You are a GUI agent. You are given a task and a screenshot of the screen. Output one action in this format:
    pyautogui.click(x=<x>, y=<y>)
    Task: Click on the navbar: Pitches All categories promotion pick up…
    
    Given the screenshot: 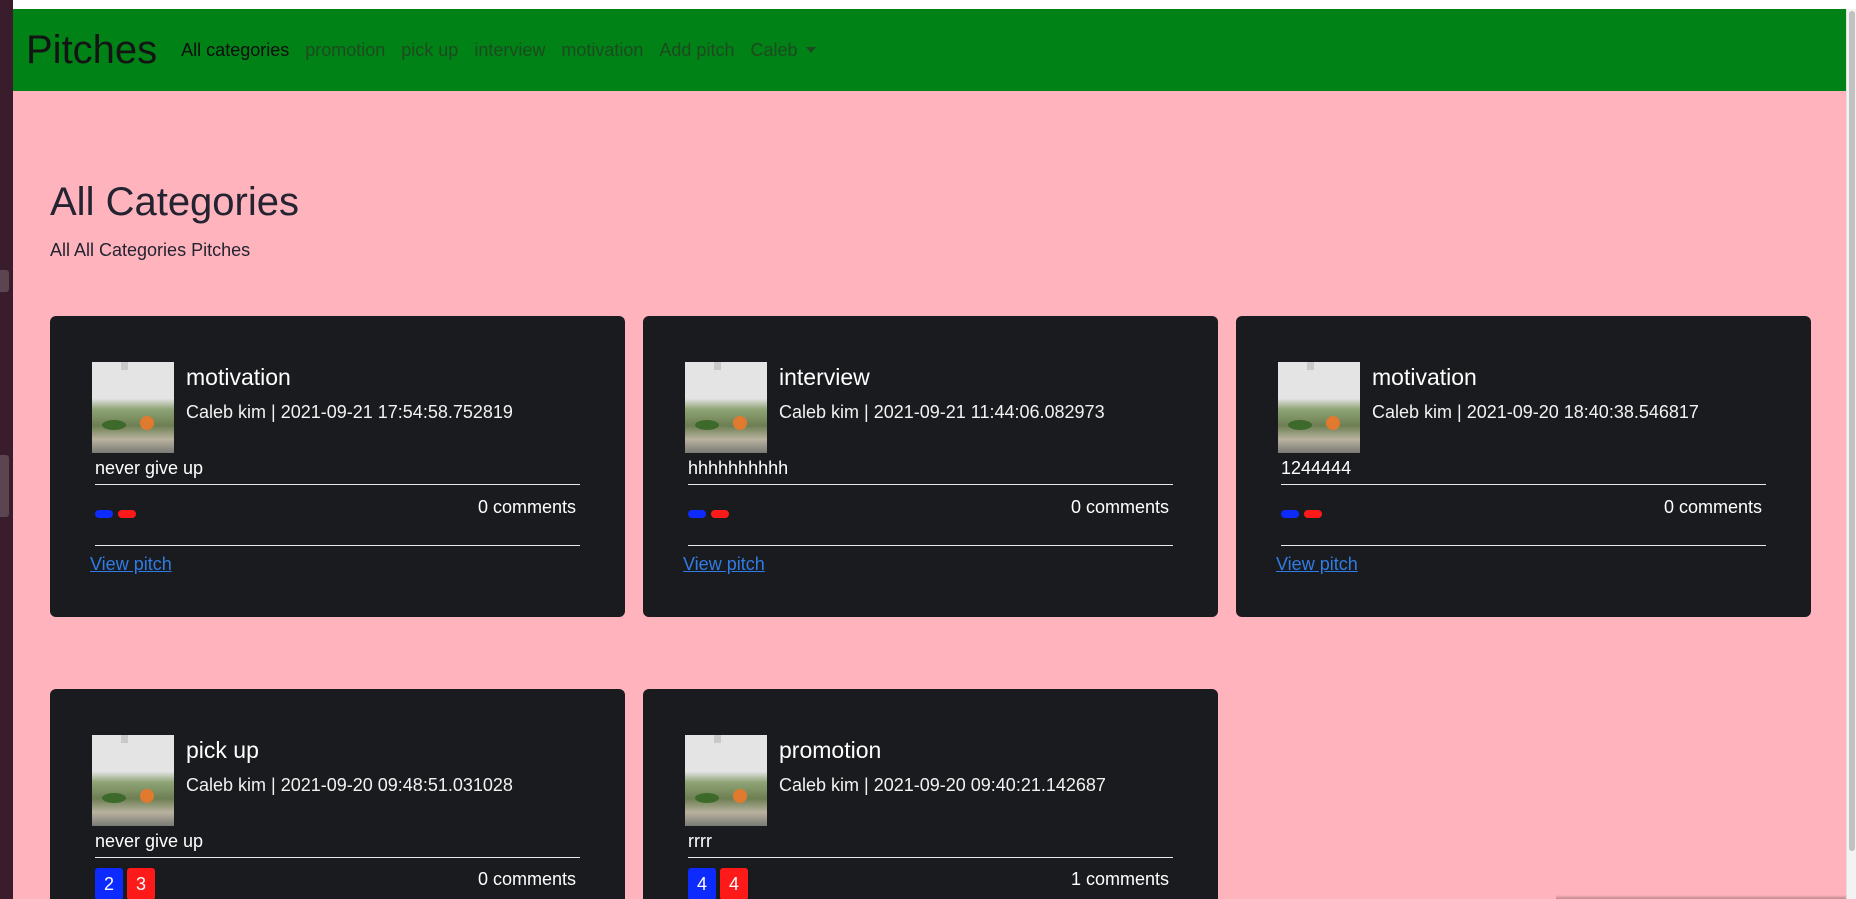 What is the action you would take?
    pyautogui.click(x=929, y=50)
    